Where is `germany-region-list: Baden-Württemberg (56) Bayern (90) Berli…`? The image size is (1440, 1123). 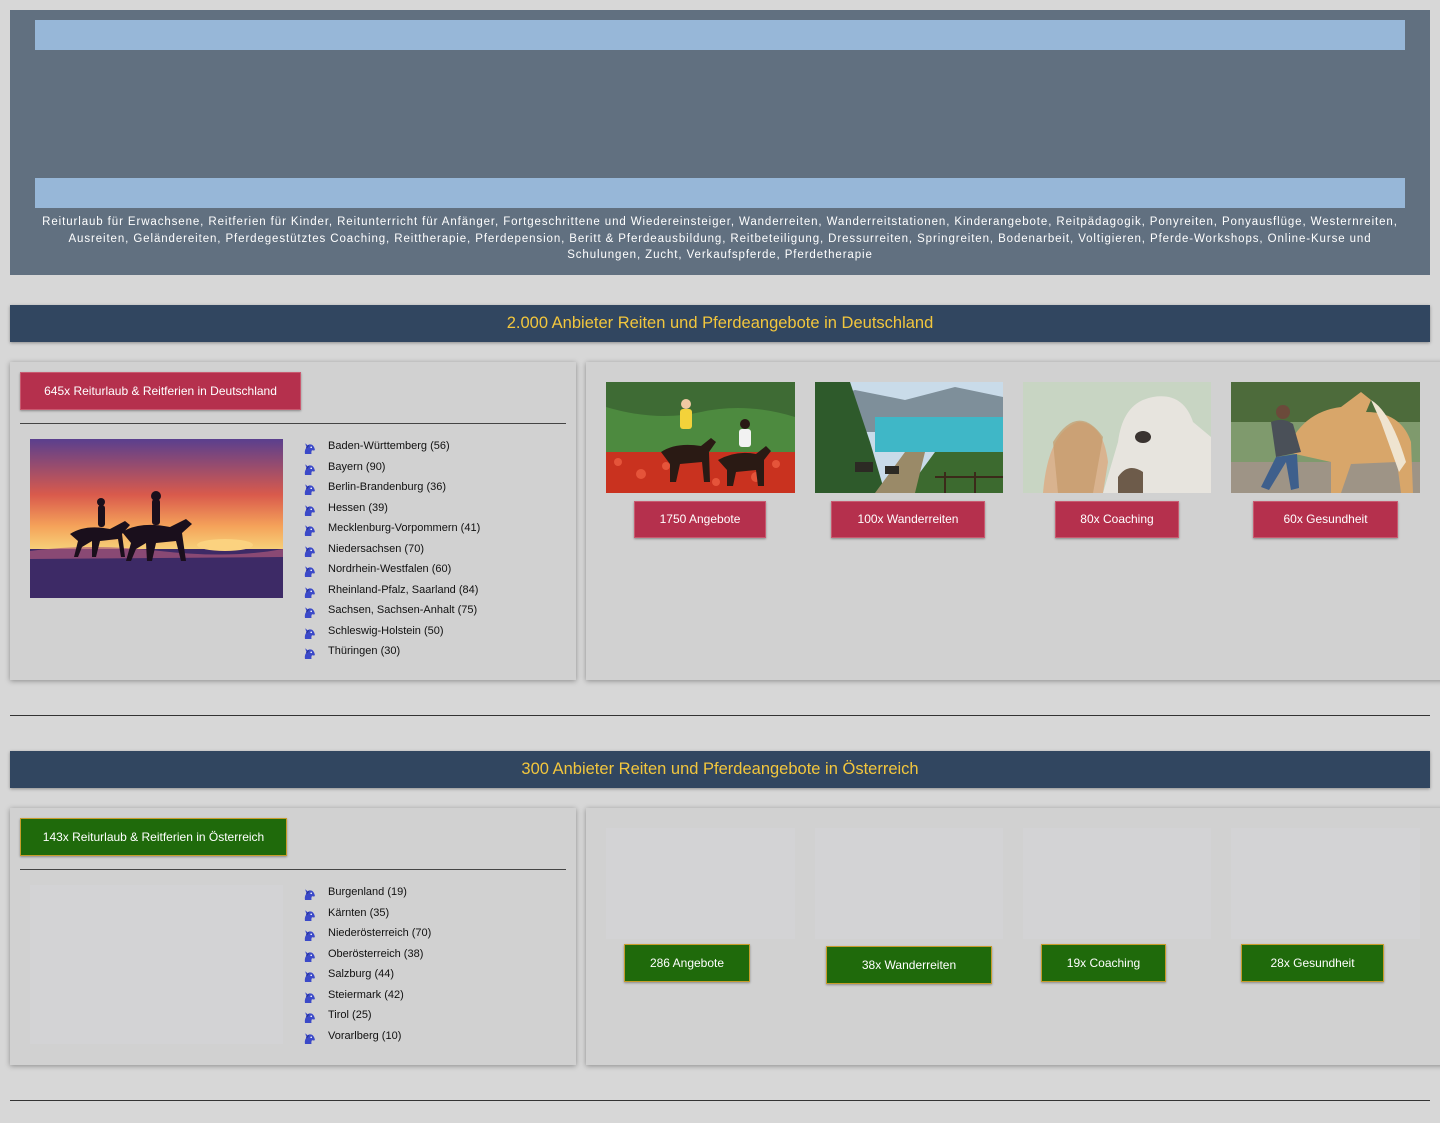
germany-region-list: Baden-Württemberg (56) Bayern (90) Berli… is located at coordinates (391, 552).